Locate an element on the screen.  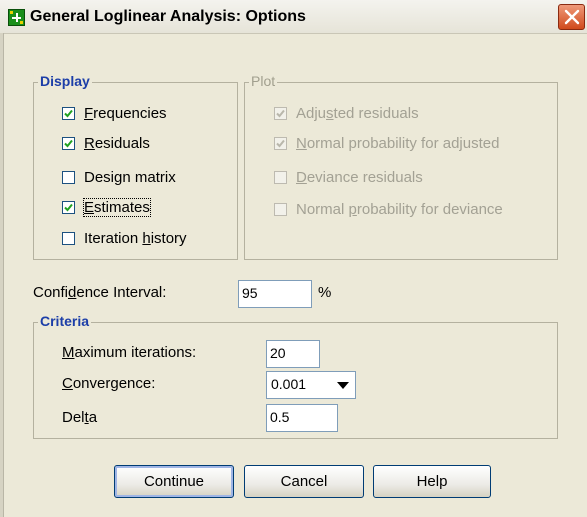
confidence-interval-input: 95 is located at coordinates (275, 294).